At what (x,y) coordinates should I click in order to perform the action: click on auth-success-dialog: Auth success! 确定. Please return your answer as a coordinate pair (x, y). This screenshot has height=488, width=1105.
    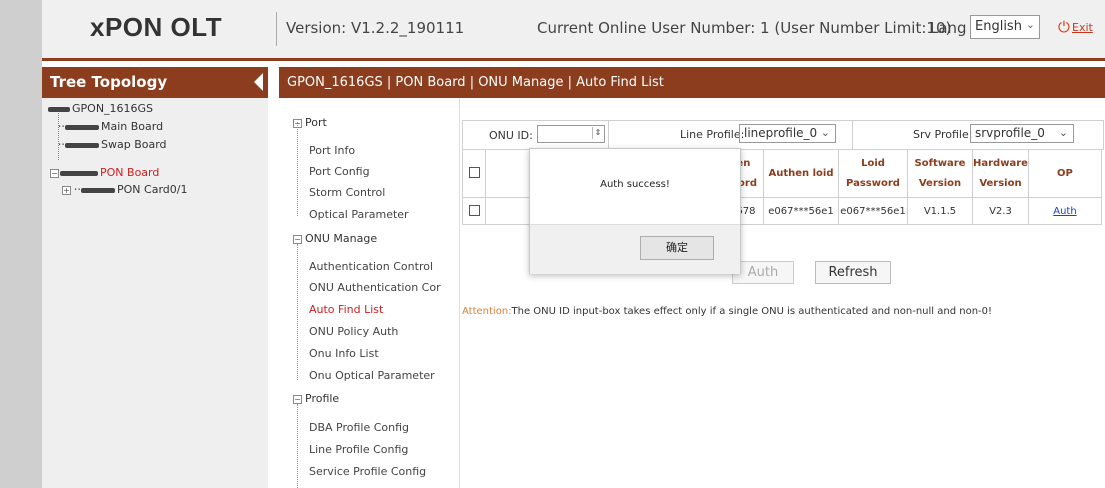
    Looking at the image, I should click on (635, 211).